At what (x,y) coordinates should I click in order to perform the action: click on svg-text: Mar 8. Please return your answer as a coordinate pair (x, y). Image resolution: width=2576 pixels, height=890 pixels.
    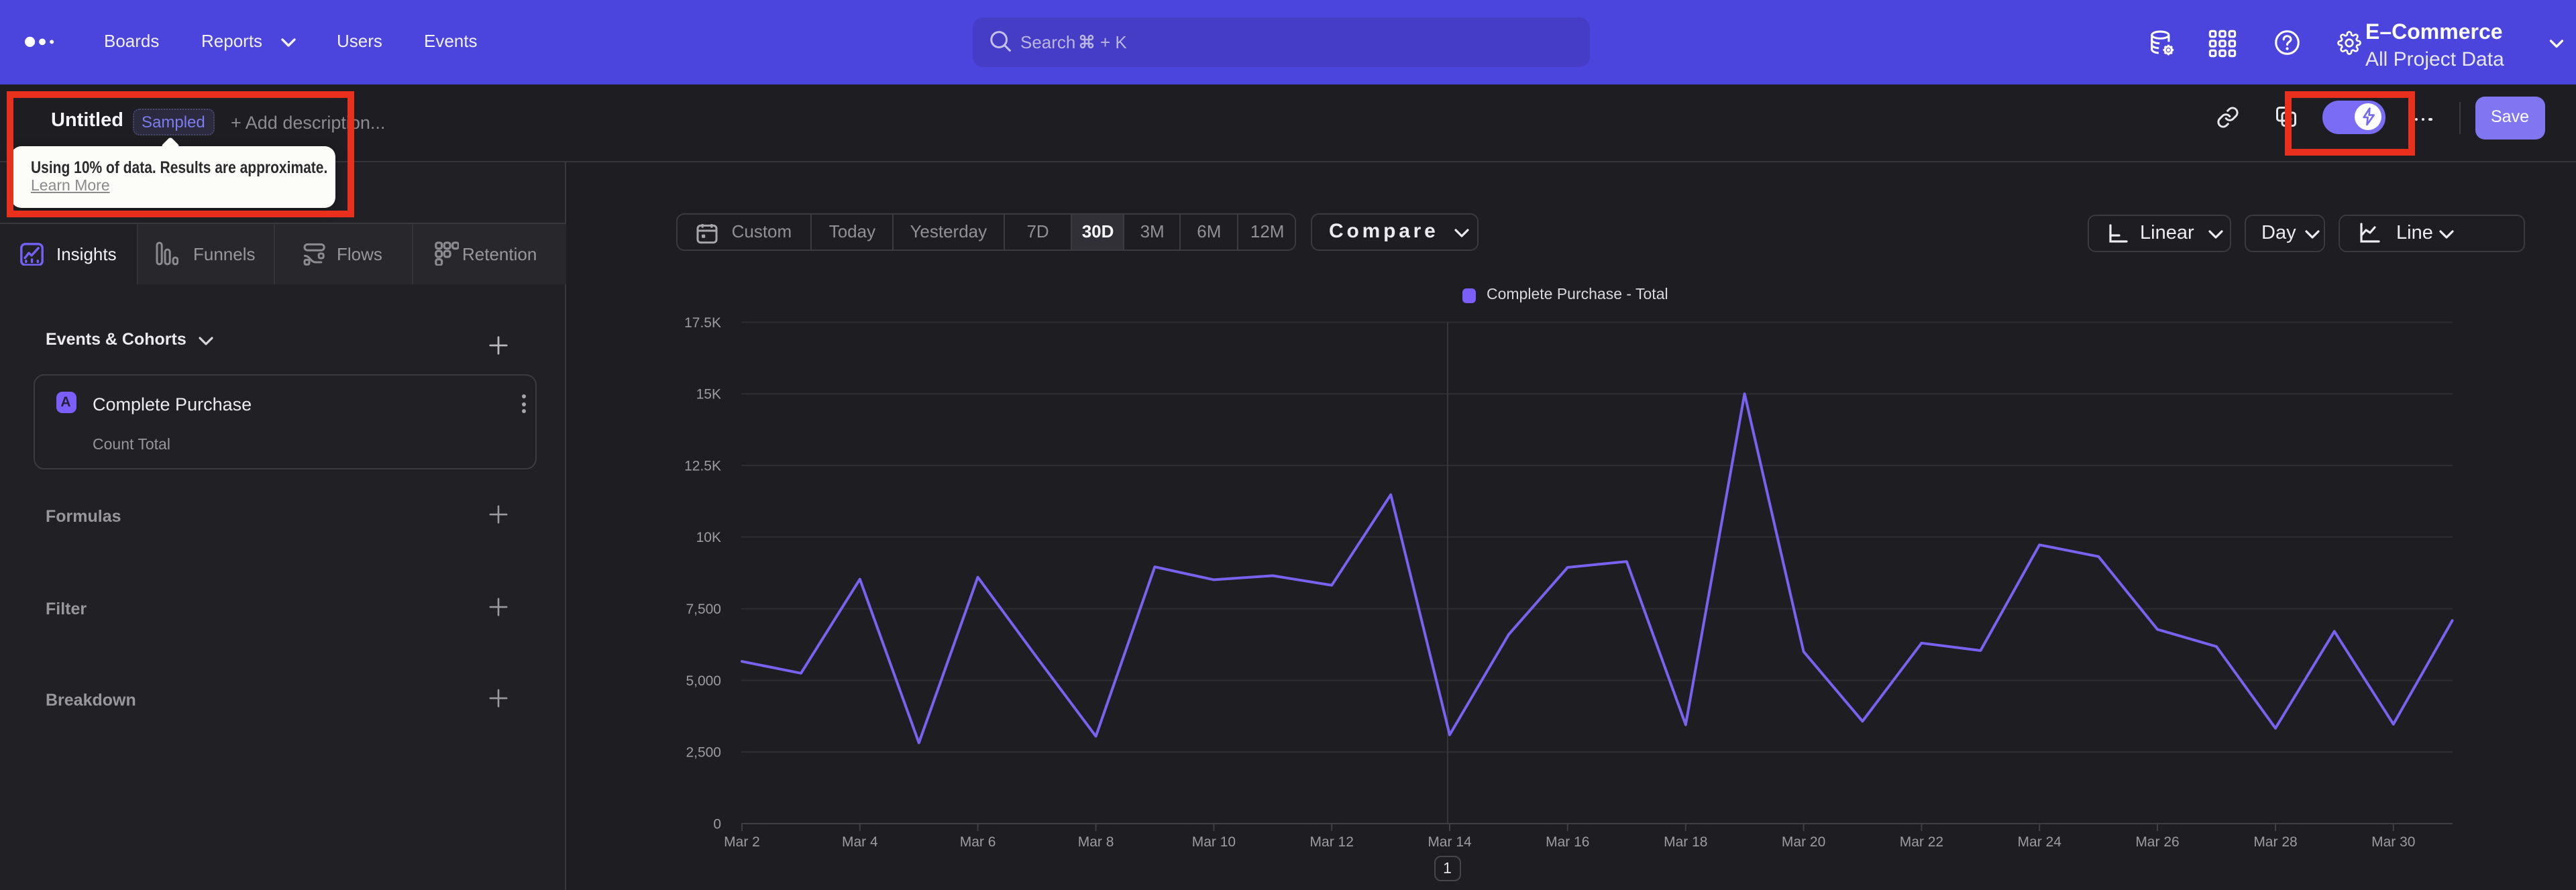
    Looking at the image, I should click on (1096, 842).